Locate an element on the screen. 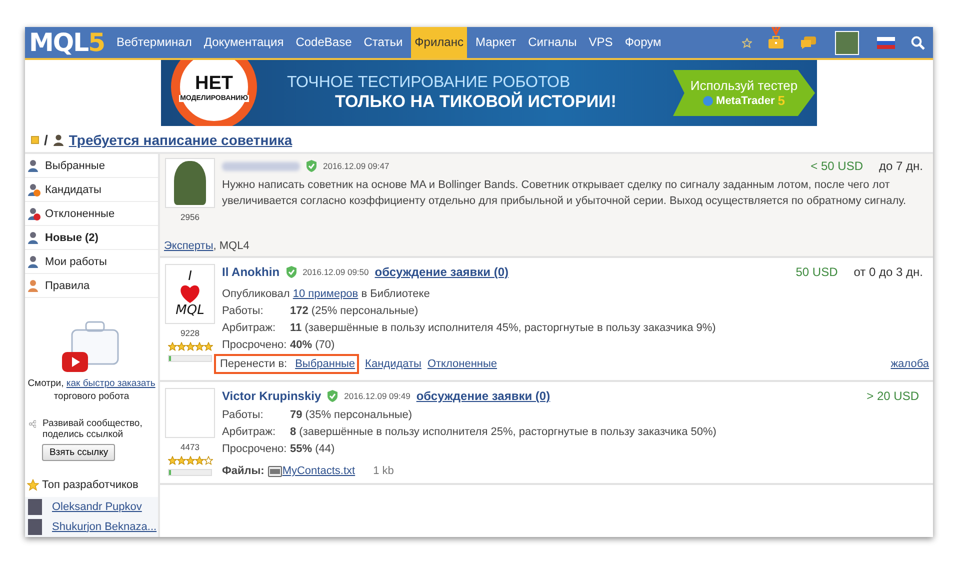 The width and height of the screenshot is (960, 563). price: 50 USD is located at coordinates (817, 272).